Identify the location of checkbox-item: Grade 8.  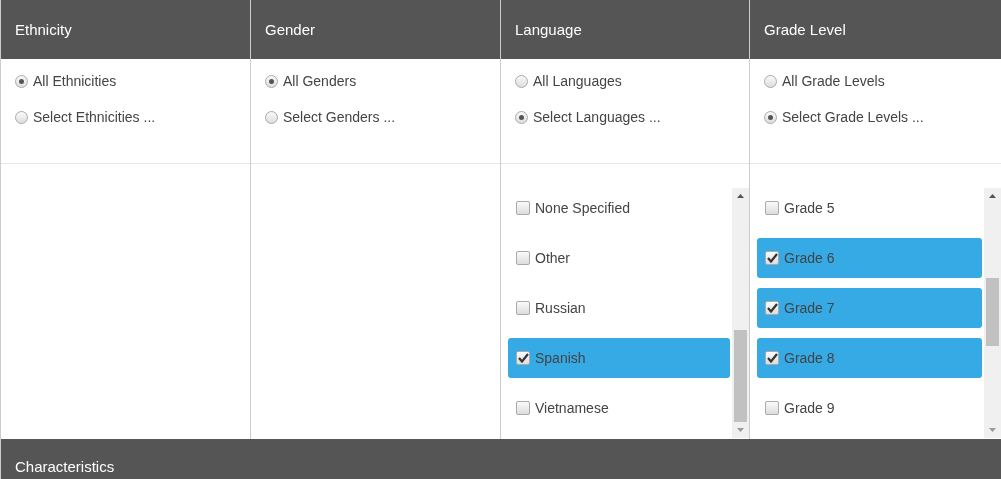
(869, 358).